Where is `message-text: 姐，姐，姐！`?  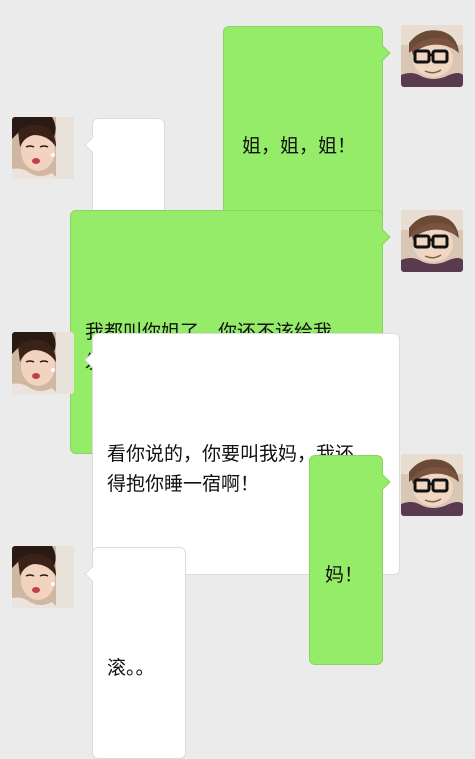 message-text: 姐，姐，姐！ is located at coordinates (299, 146).